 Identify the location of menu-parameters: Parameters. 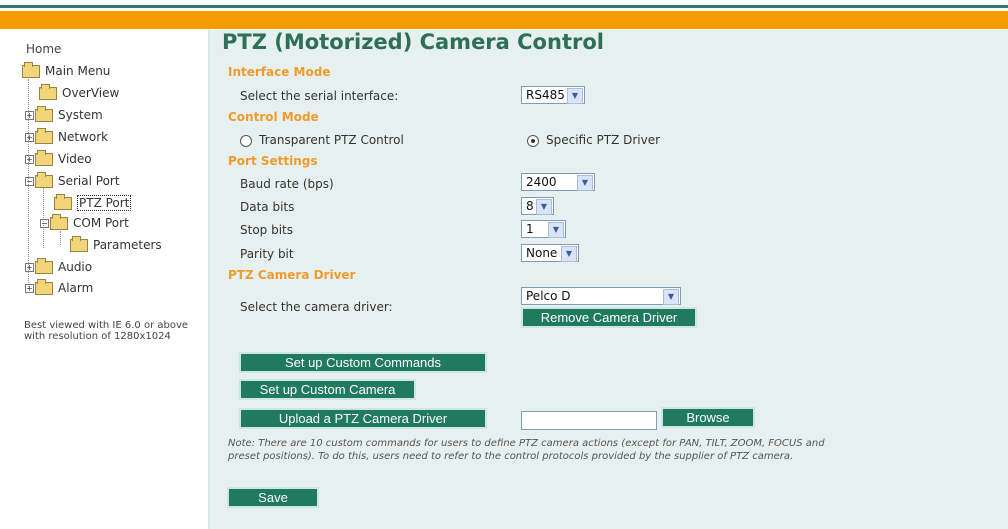
(116, 243).